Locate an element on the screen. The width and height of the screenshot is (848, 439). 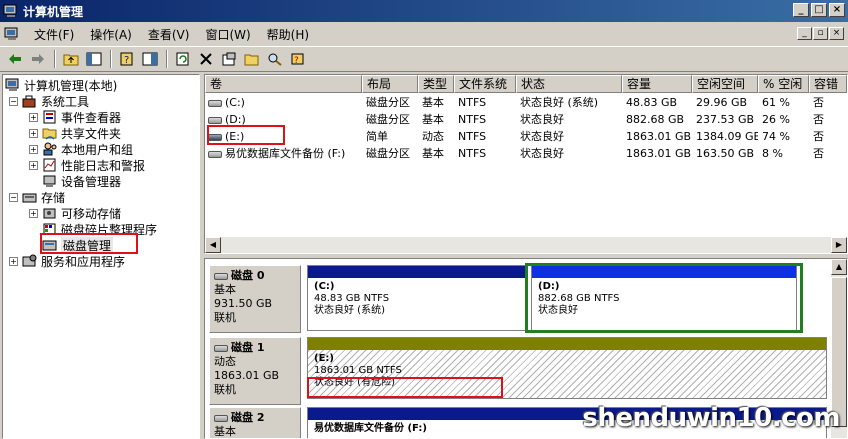
console-tree-icon is located at coordinates (94, 59).